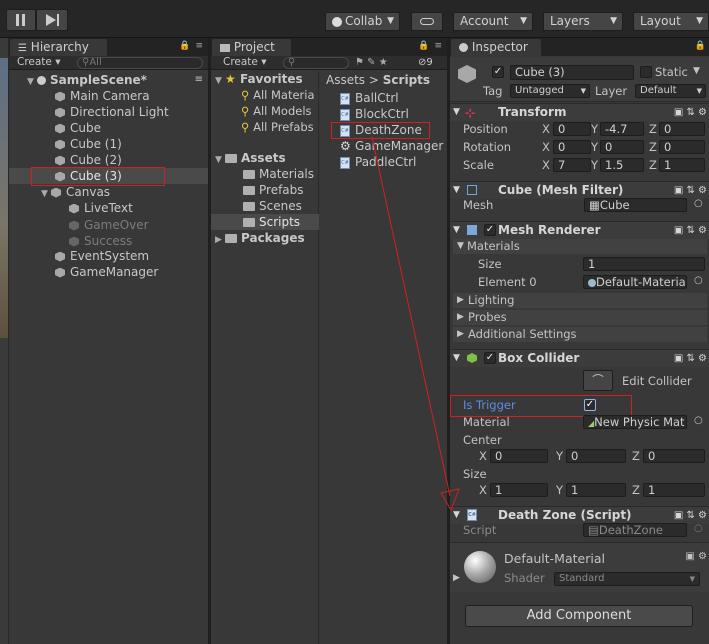 The image size is (709, 644). What do you see at coordinates (572, 165) in the screenshot?
I see `scale-x: 7` at bounding box center [572, 165].